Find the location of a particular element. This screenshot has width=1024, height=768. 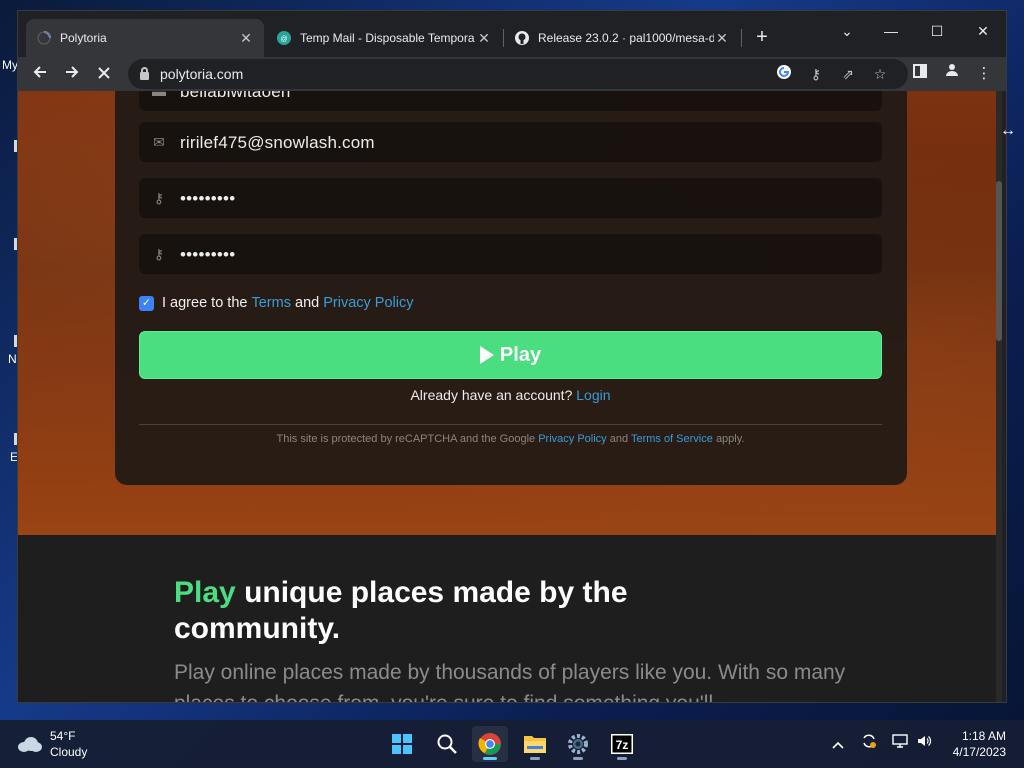

back-button is located at coordinates (40, 74).